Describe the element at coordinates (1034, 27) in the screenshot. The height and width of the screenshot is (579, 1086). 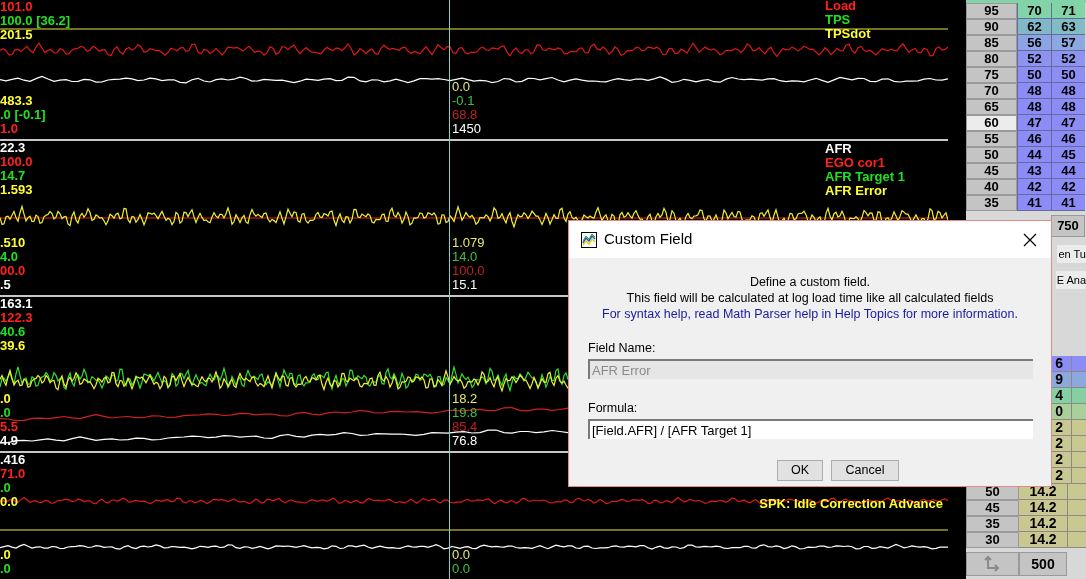
I see `table-cell: 62` at that location.